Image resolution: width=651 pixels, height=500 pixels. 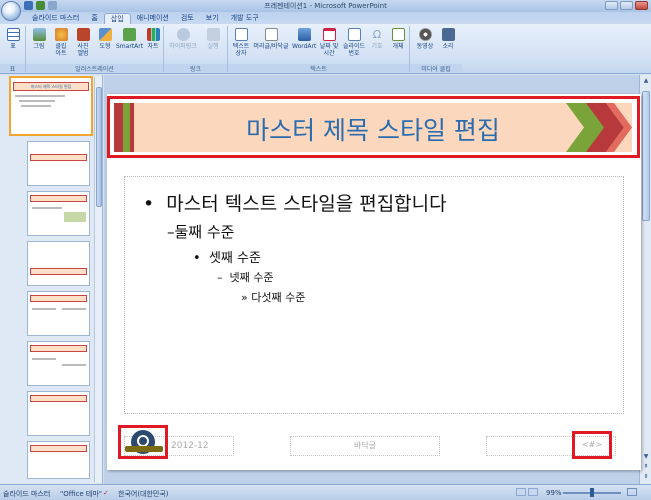 I want to click on status-language: 한국어(대한민국), so click(x=143, y=494).